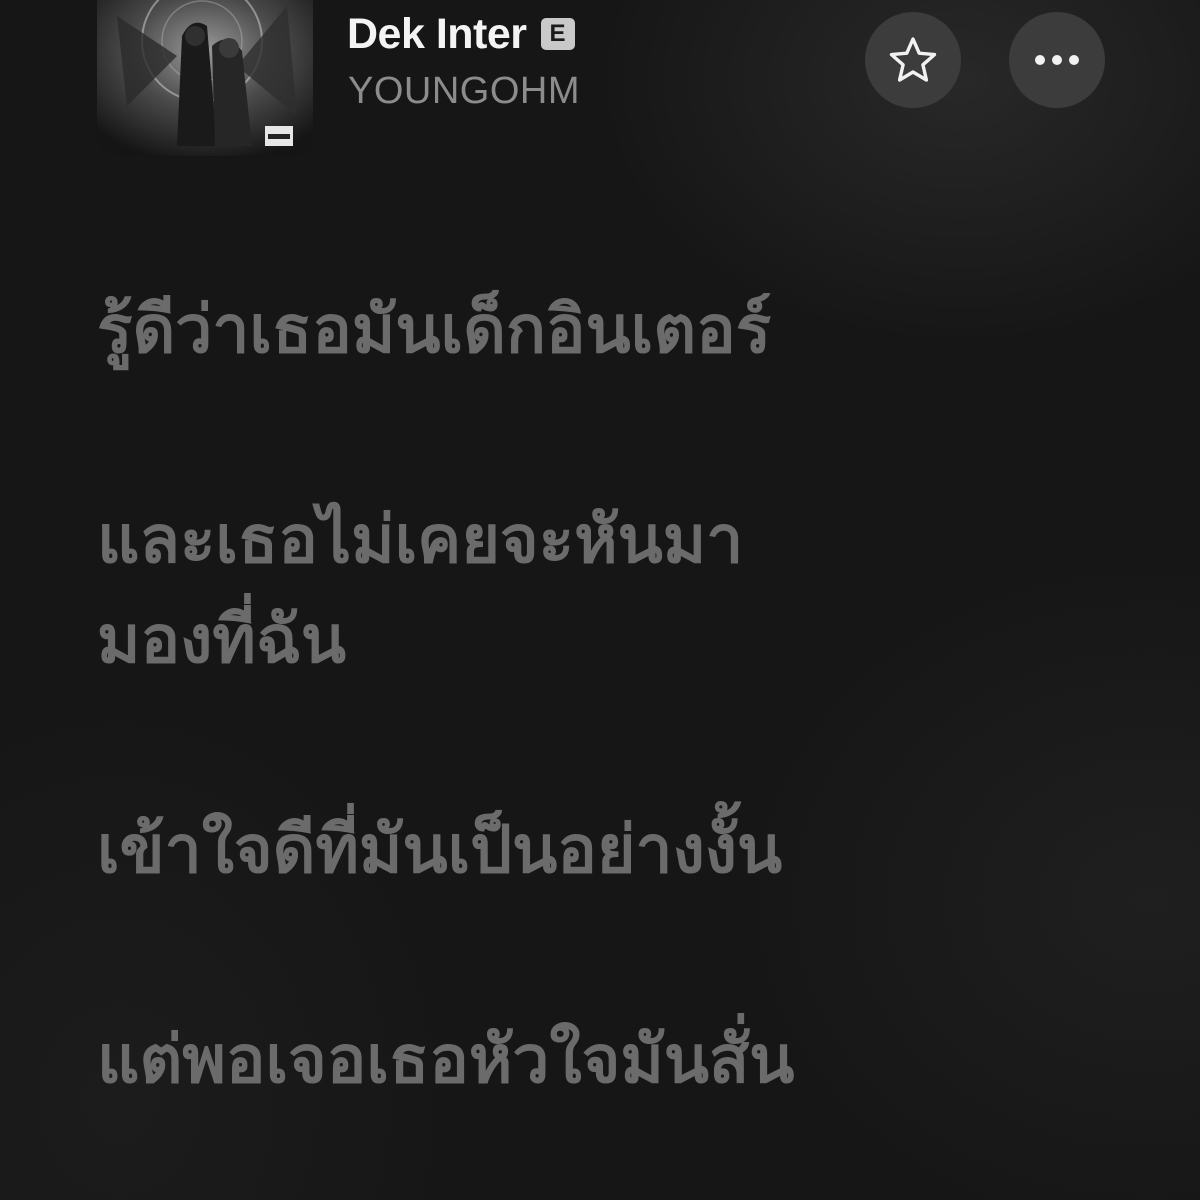 This screenshot has width=1200, height=1200. What do you see at coordinates (437, 34) in the screenshot?
I see `track-title: Dek Inter` at bounding box center [437, 34].